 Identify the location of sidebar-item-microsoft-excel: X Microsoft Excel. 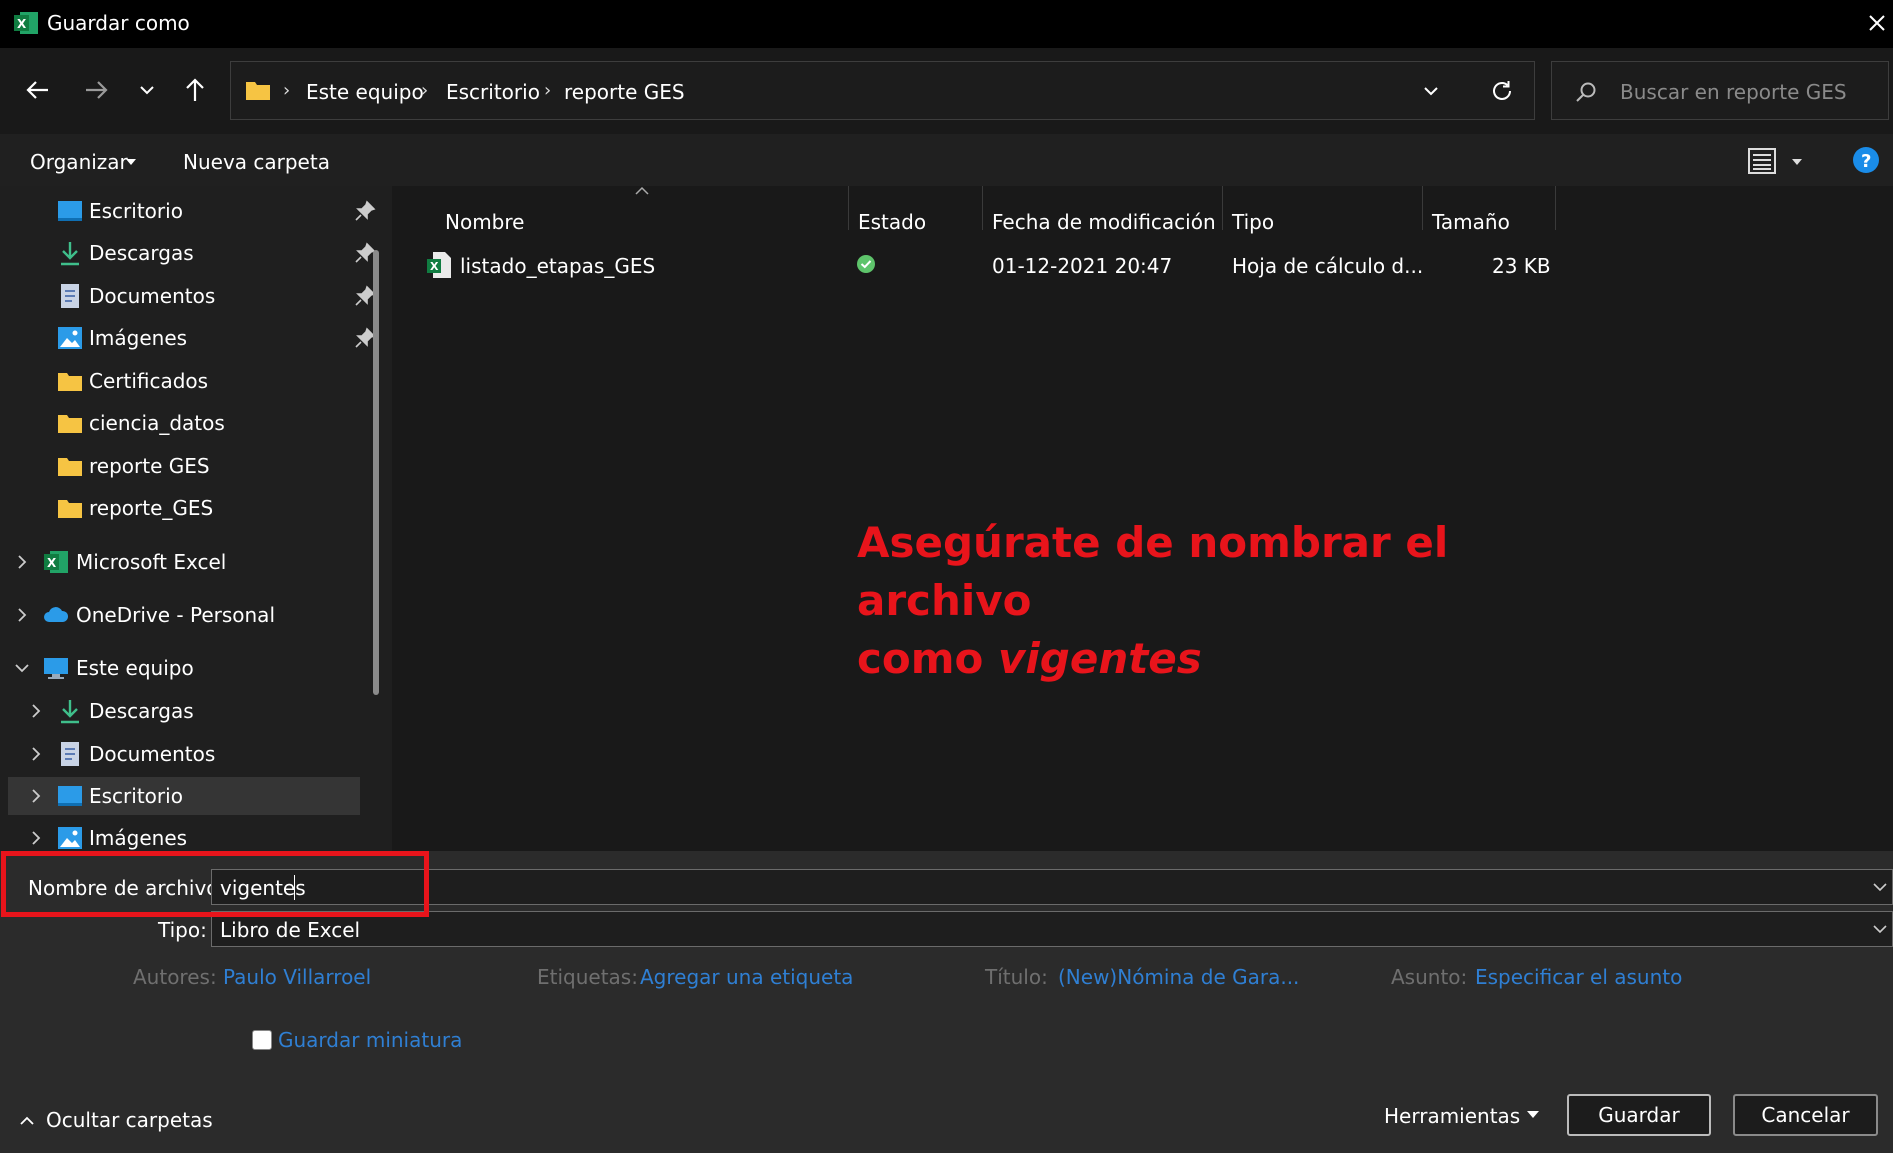
(188, 562).